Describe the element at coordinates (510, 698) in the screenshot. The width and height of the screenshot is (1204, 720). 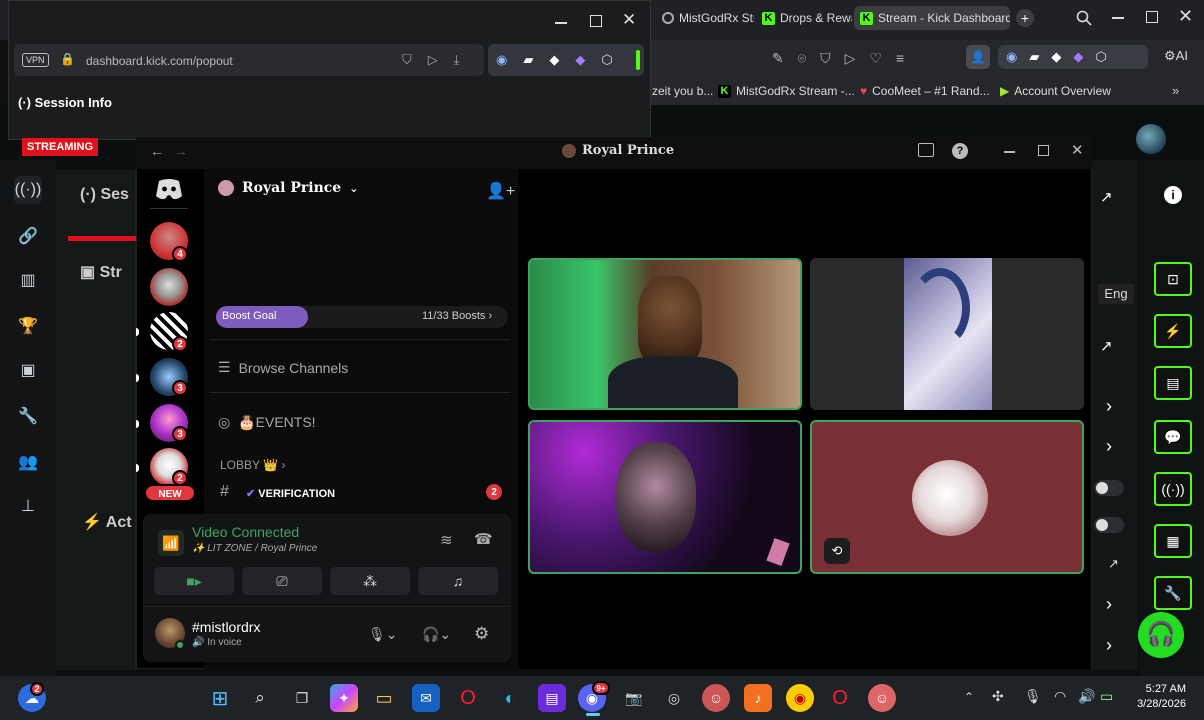
I see `edge-icon: ◐` at that location.